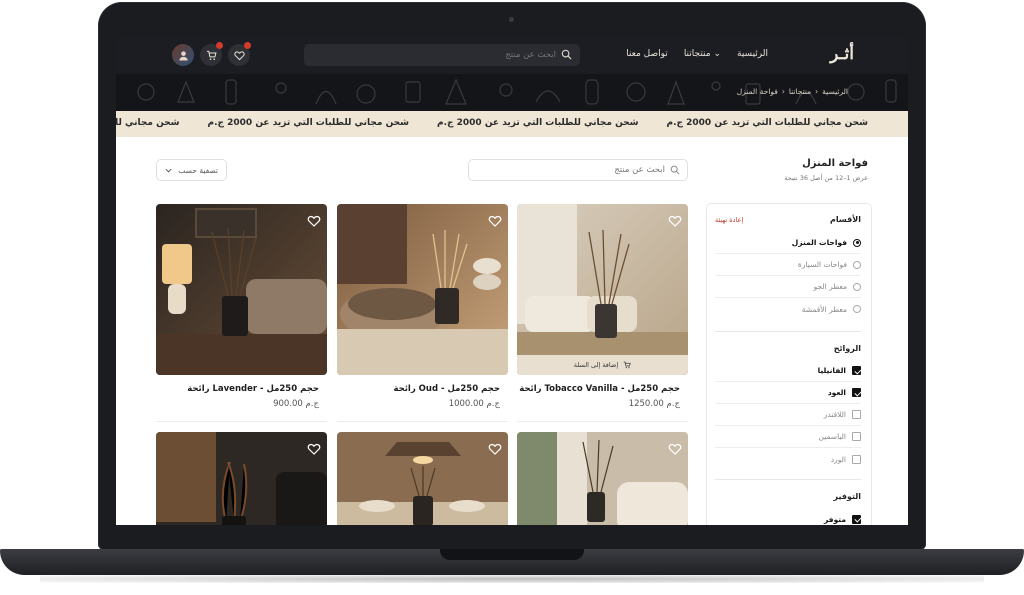 The width and height of the screenshot is (1024, 595). Describe the element at coordinates (183, 55) in the screenshot. I see `user-avatar` at that location.